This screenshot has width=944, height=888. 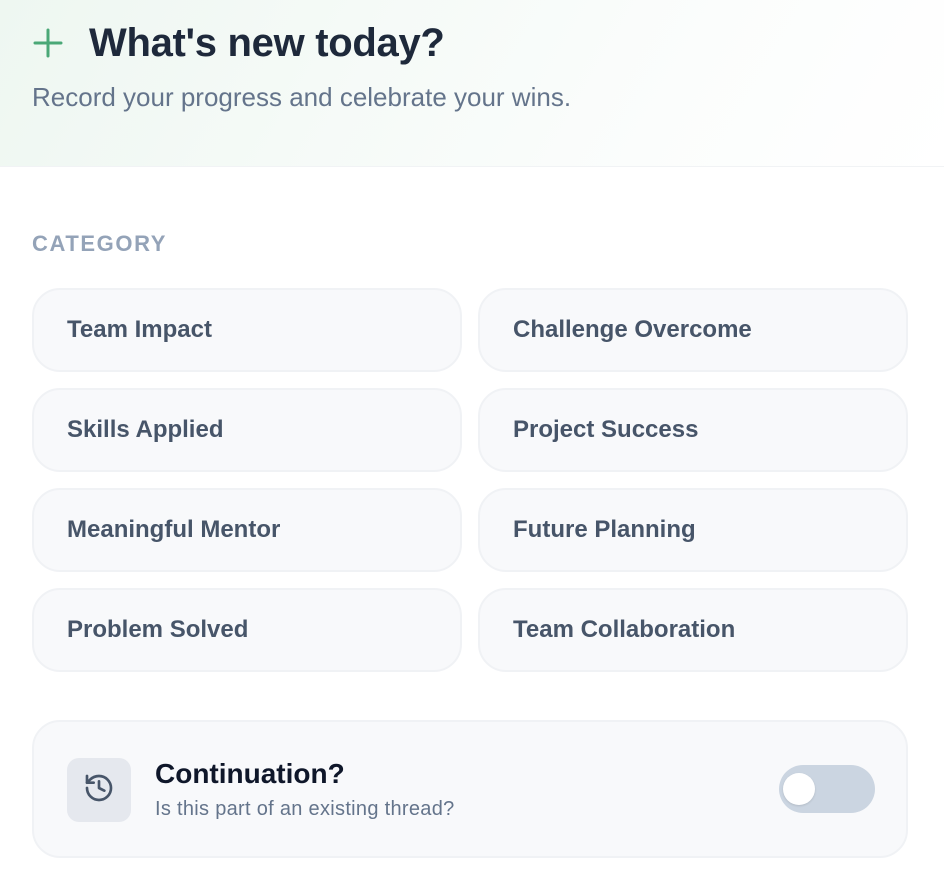 I want to click on category-meaningful-mentor: Meaningful Mentor, so click(x=247, y=530).